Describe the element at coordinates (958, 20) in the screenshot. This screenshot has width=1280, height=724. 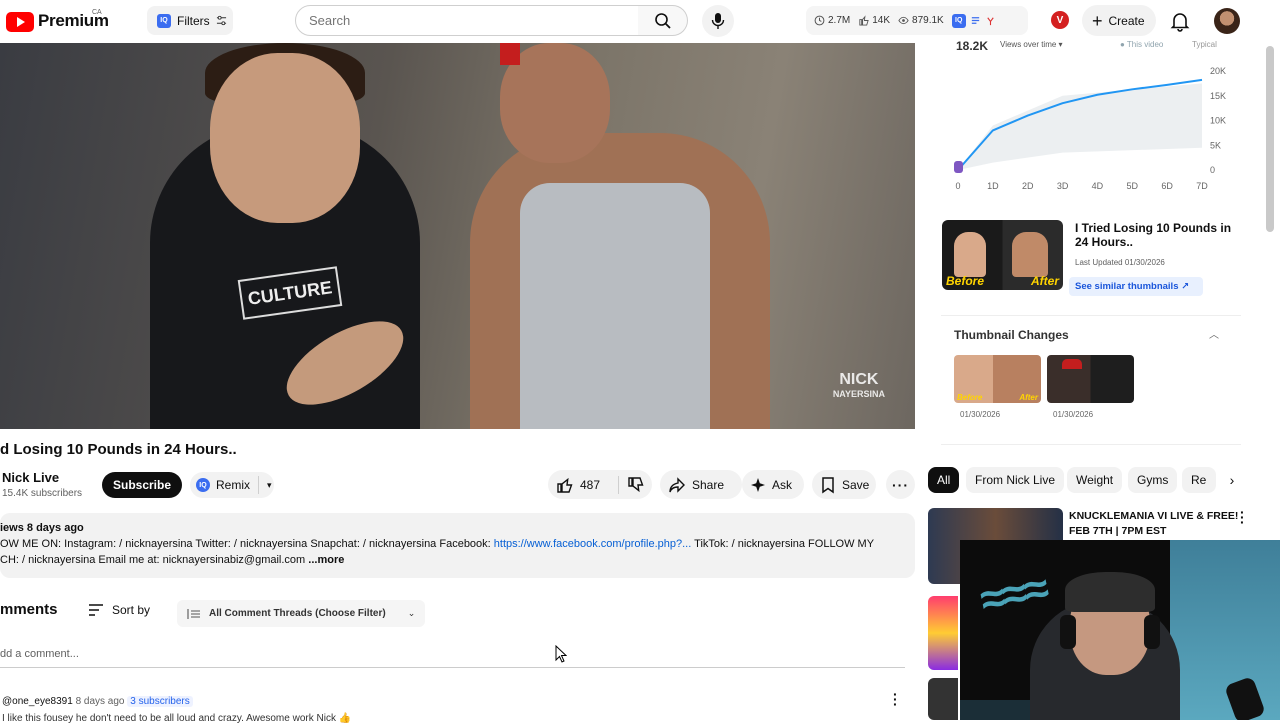
I see `vidiq-icon: IQ` at that location.